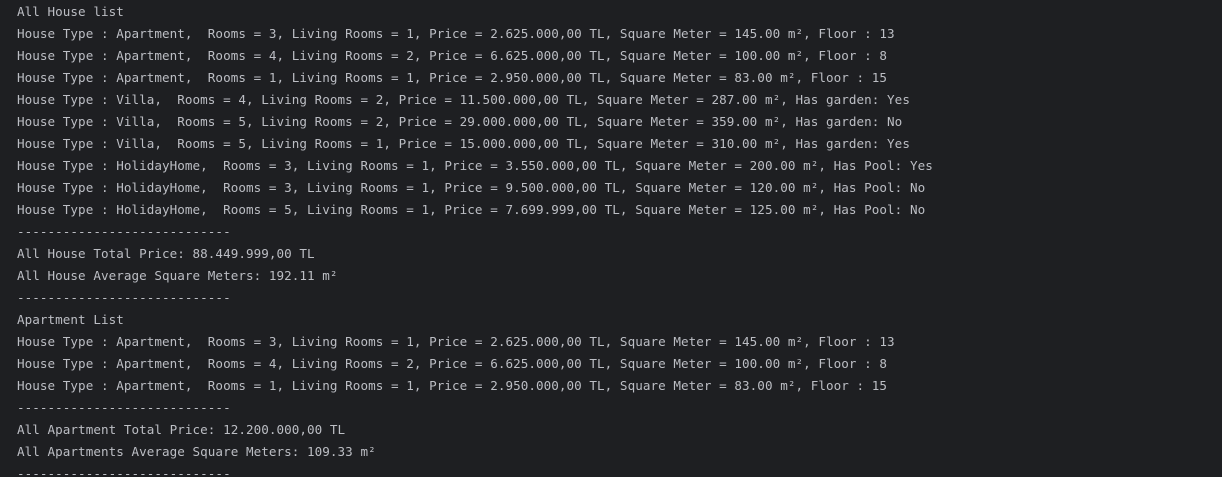  Describe the element at coordinates (70, 11) in the screenshot. I see `console-line-all-house-header: All House list` at that location.